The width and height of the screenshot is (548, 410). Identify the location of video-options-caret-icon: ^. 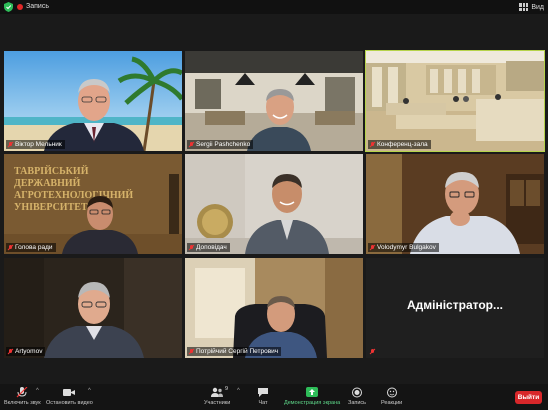
(89, 391).